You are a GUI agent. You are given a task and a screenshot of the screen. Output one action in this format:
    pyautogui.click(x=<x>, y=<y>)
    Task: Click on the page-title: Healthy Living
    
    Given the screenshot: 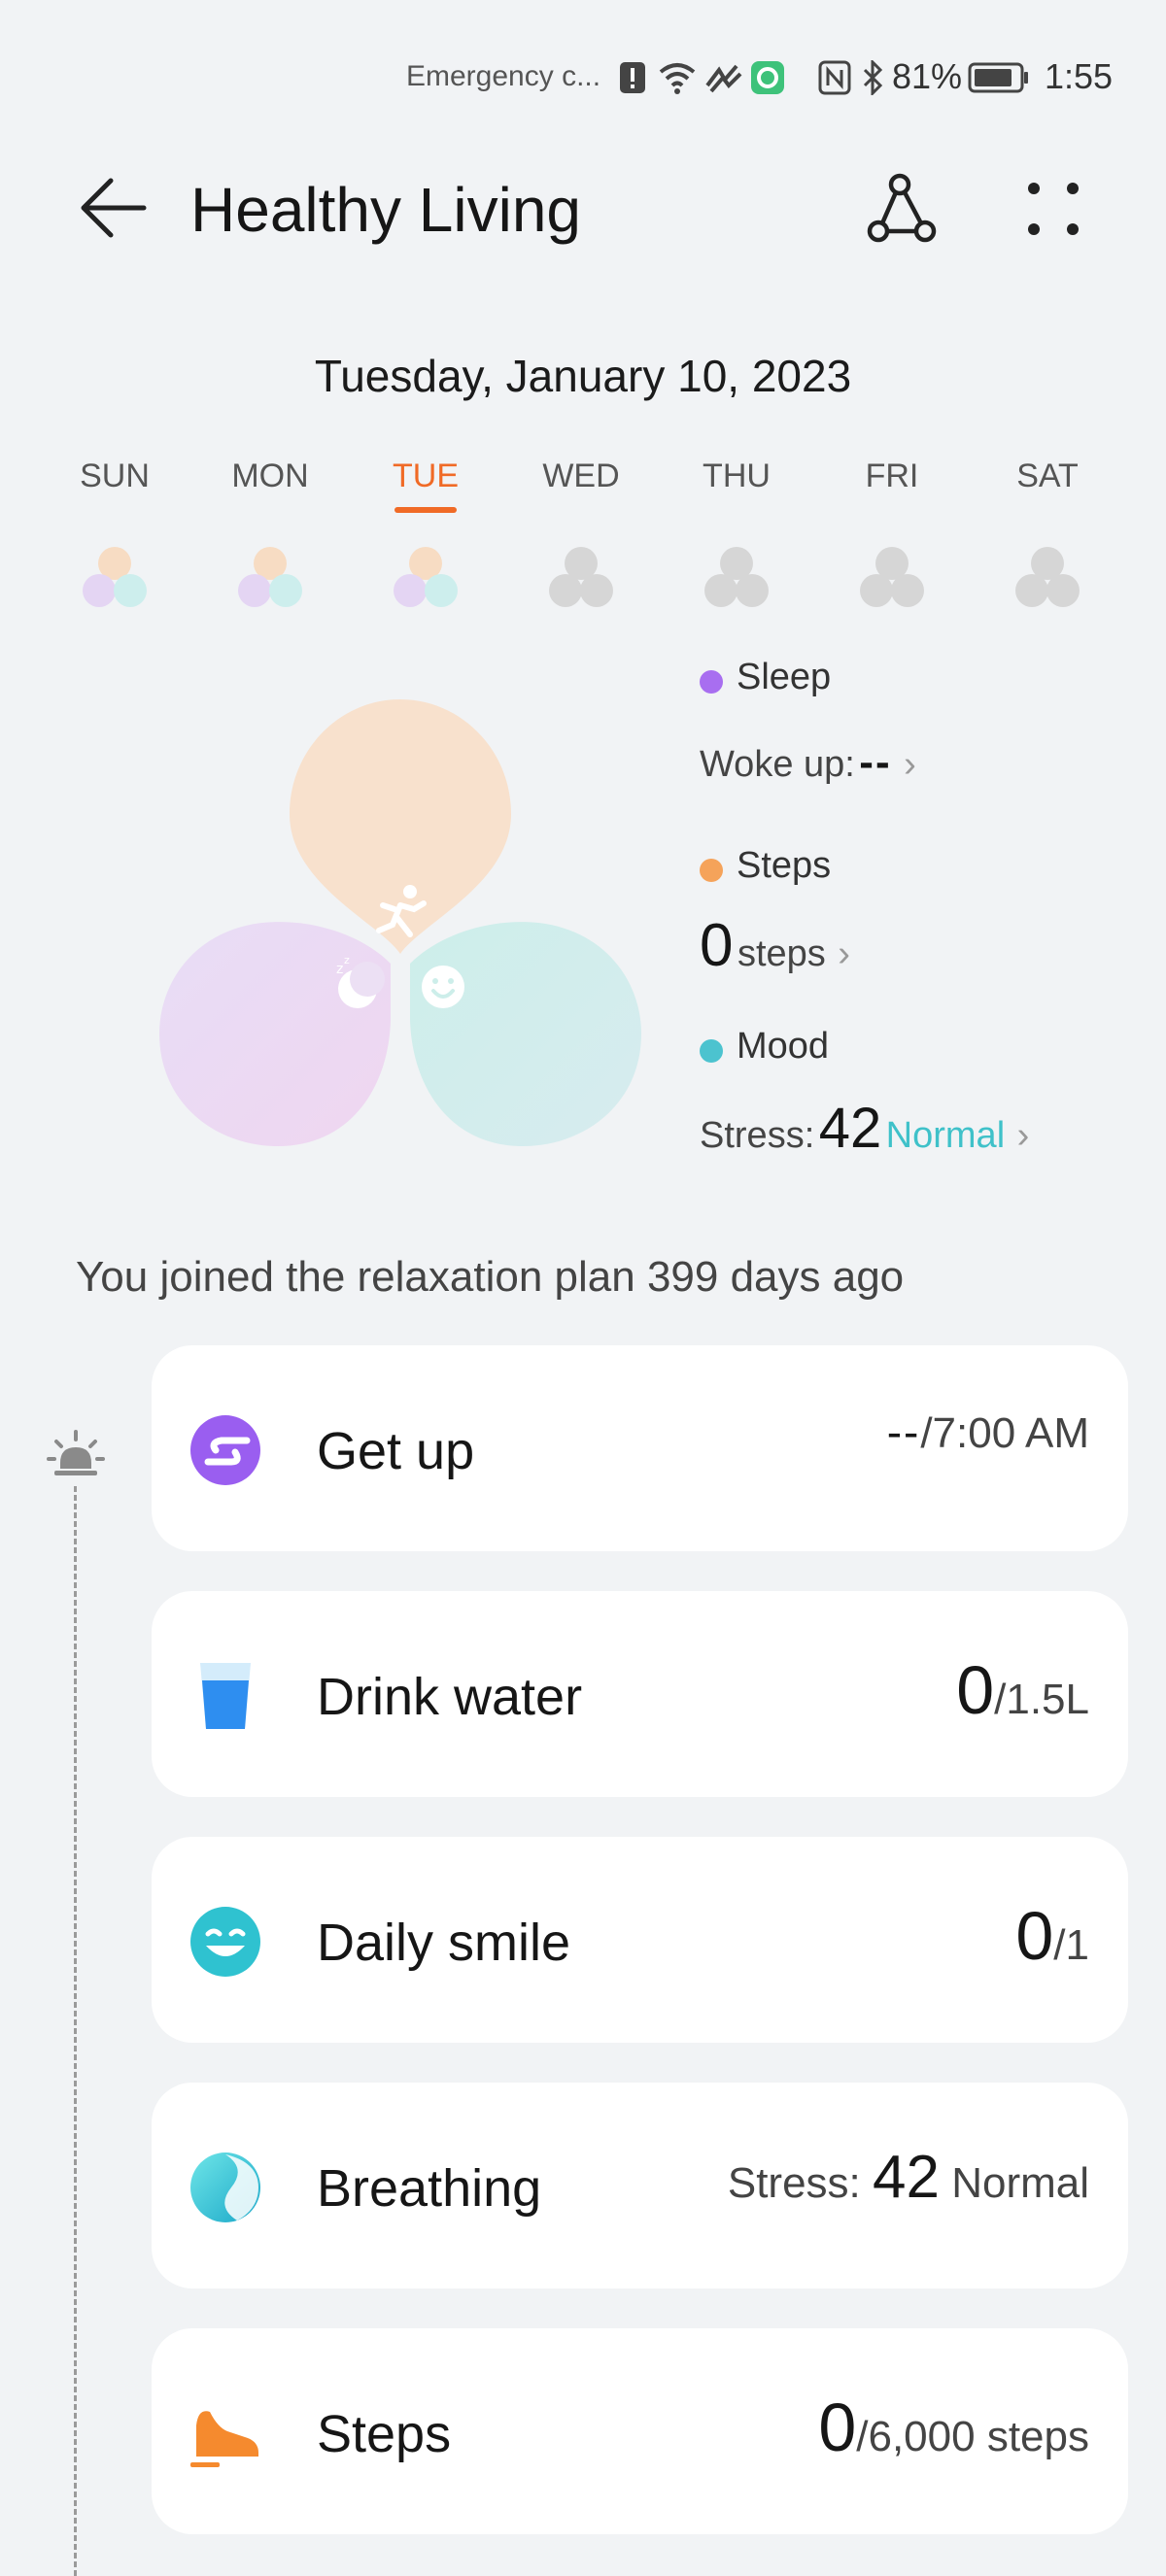 What is the action you would take?
    pyautogui.click(x=385, y=210)
    